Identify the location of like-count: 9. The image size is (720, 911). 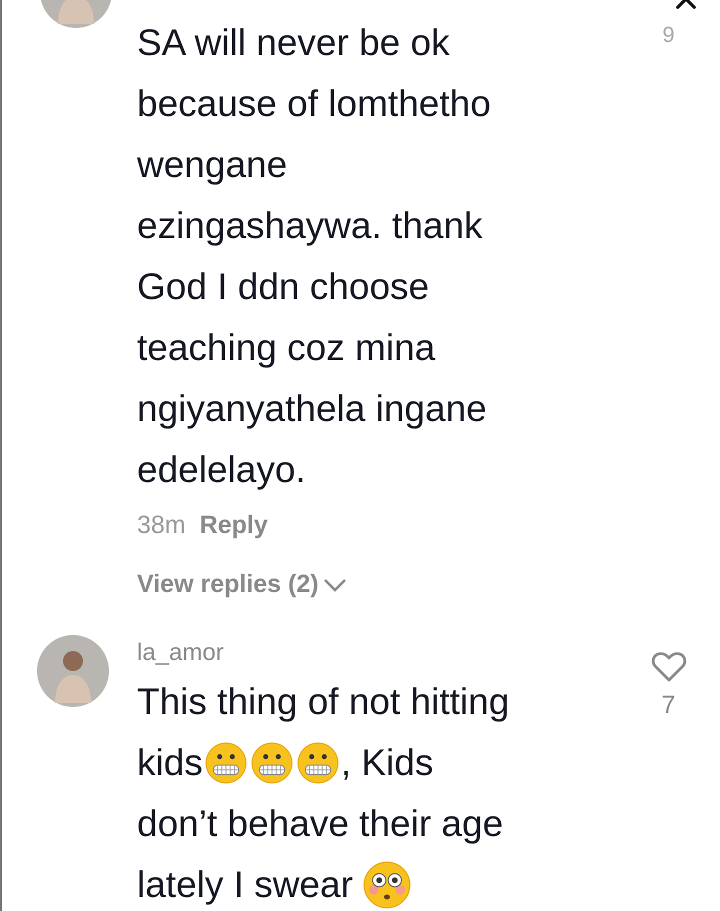
(668, 35).